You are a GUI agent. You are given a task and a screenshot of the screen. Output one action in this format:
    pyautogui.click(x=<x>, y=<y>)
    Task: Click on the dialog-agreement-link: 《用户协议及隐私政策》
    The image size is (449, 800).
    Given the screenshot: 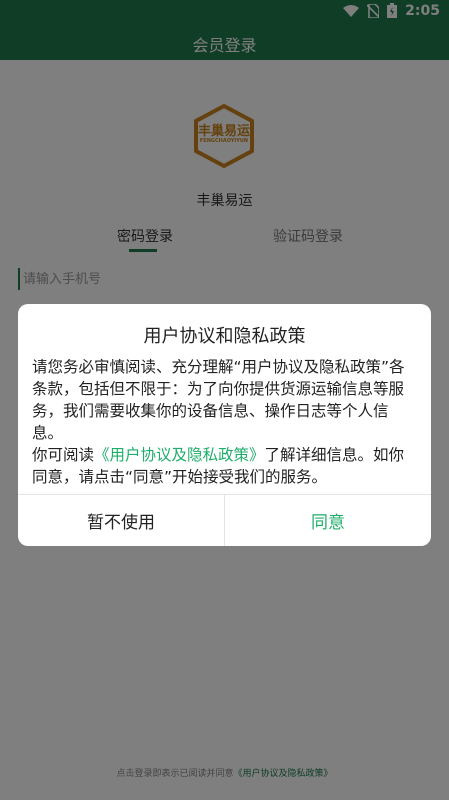 What is the action you would take?
    pyautogui.click(x=179, y=455)
    